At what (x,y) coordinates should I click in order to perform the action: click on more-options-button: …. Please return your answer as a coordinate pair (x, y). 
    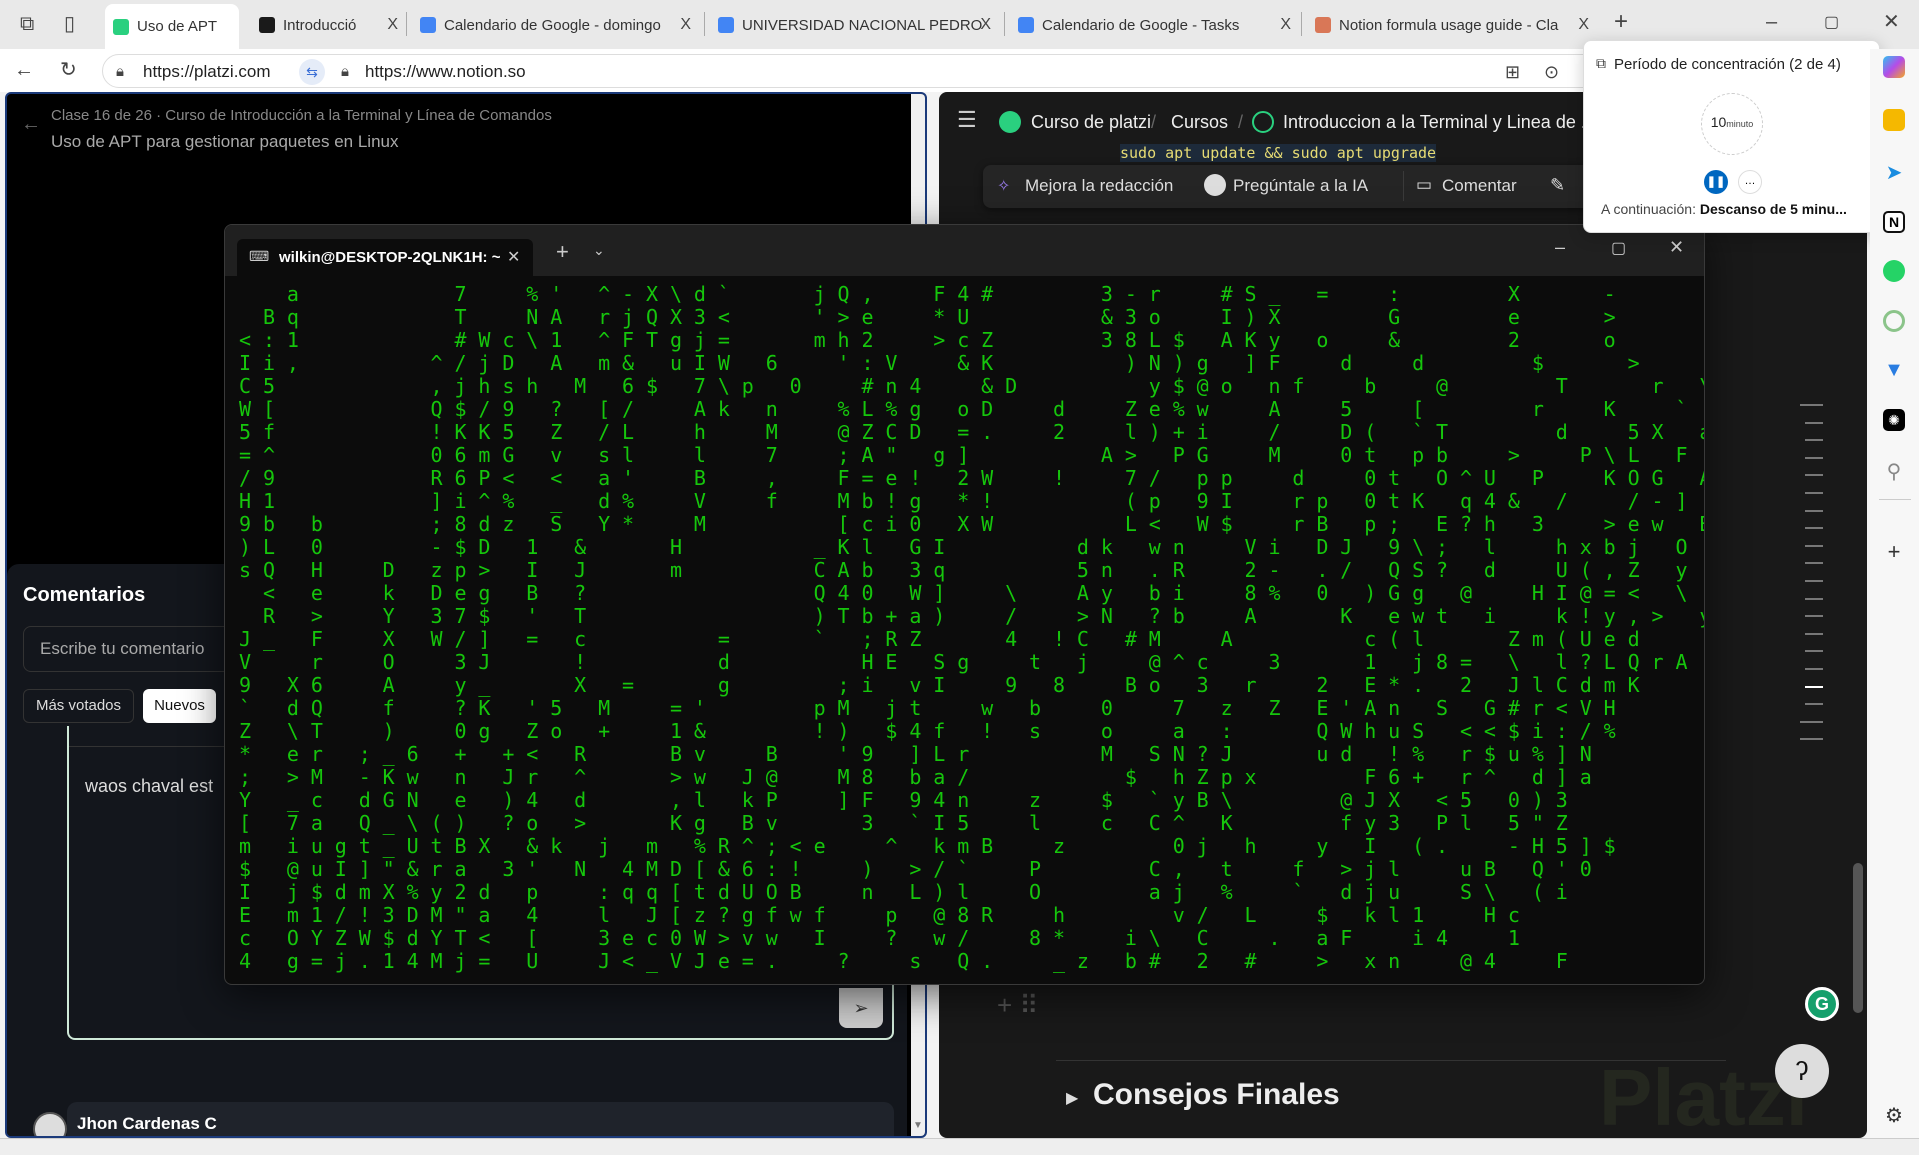
    Looking at the image, I should click on (1750, 182).